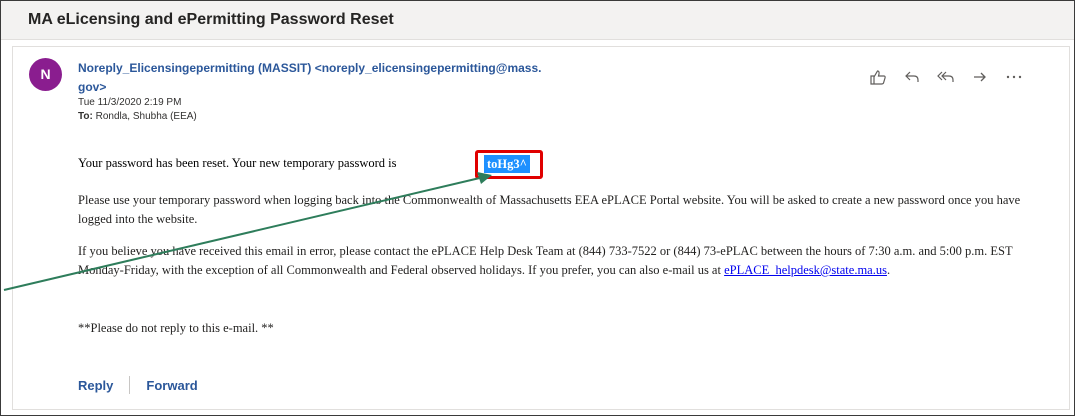  What do you see at coordinates (980, 77) in the screenshot?
I see `forward-icon` at bounding box center [980, 77].